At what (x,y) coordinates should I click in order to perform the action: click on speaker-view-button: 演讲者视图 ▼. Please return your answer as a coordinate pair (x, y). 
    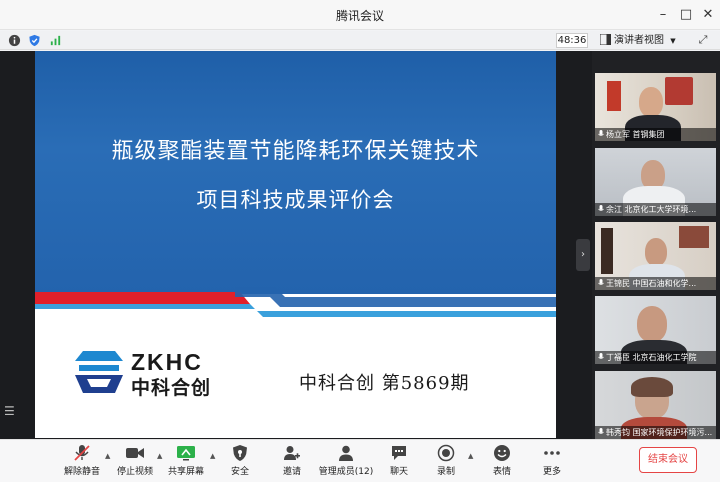
    Looking at the image, I should click on (641, 40).